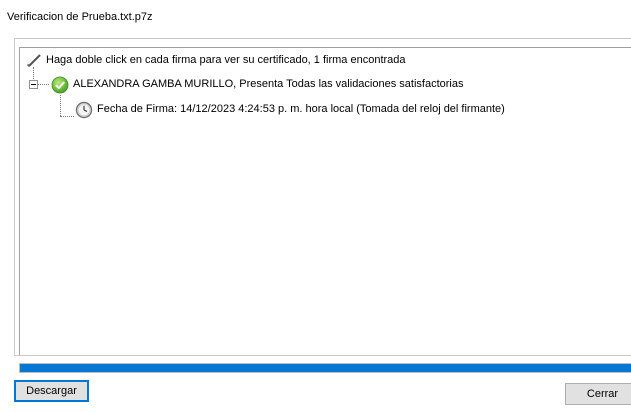 This screenshot has width=631, height=412. What do you see at coordinates (34, 60) in the screenshot?
I see `pen-icon` at bounding box center [34, 60].